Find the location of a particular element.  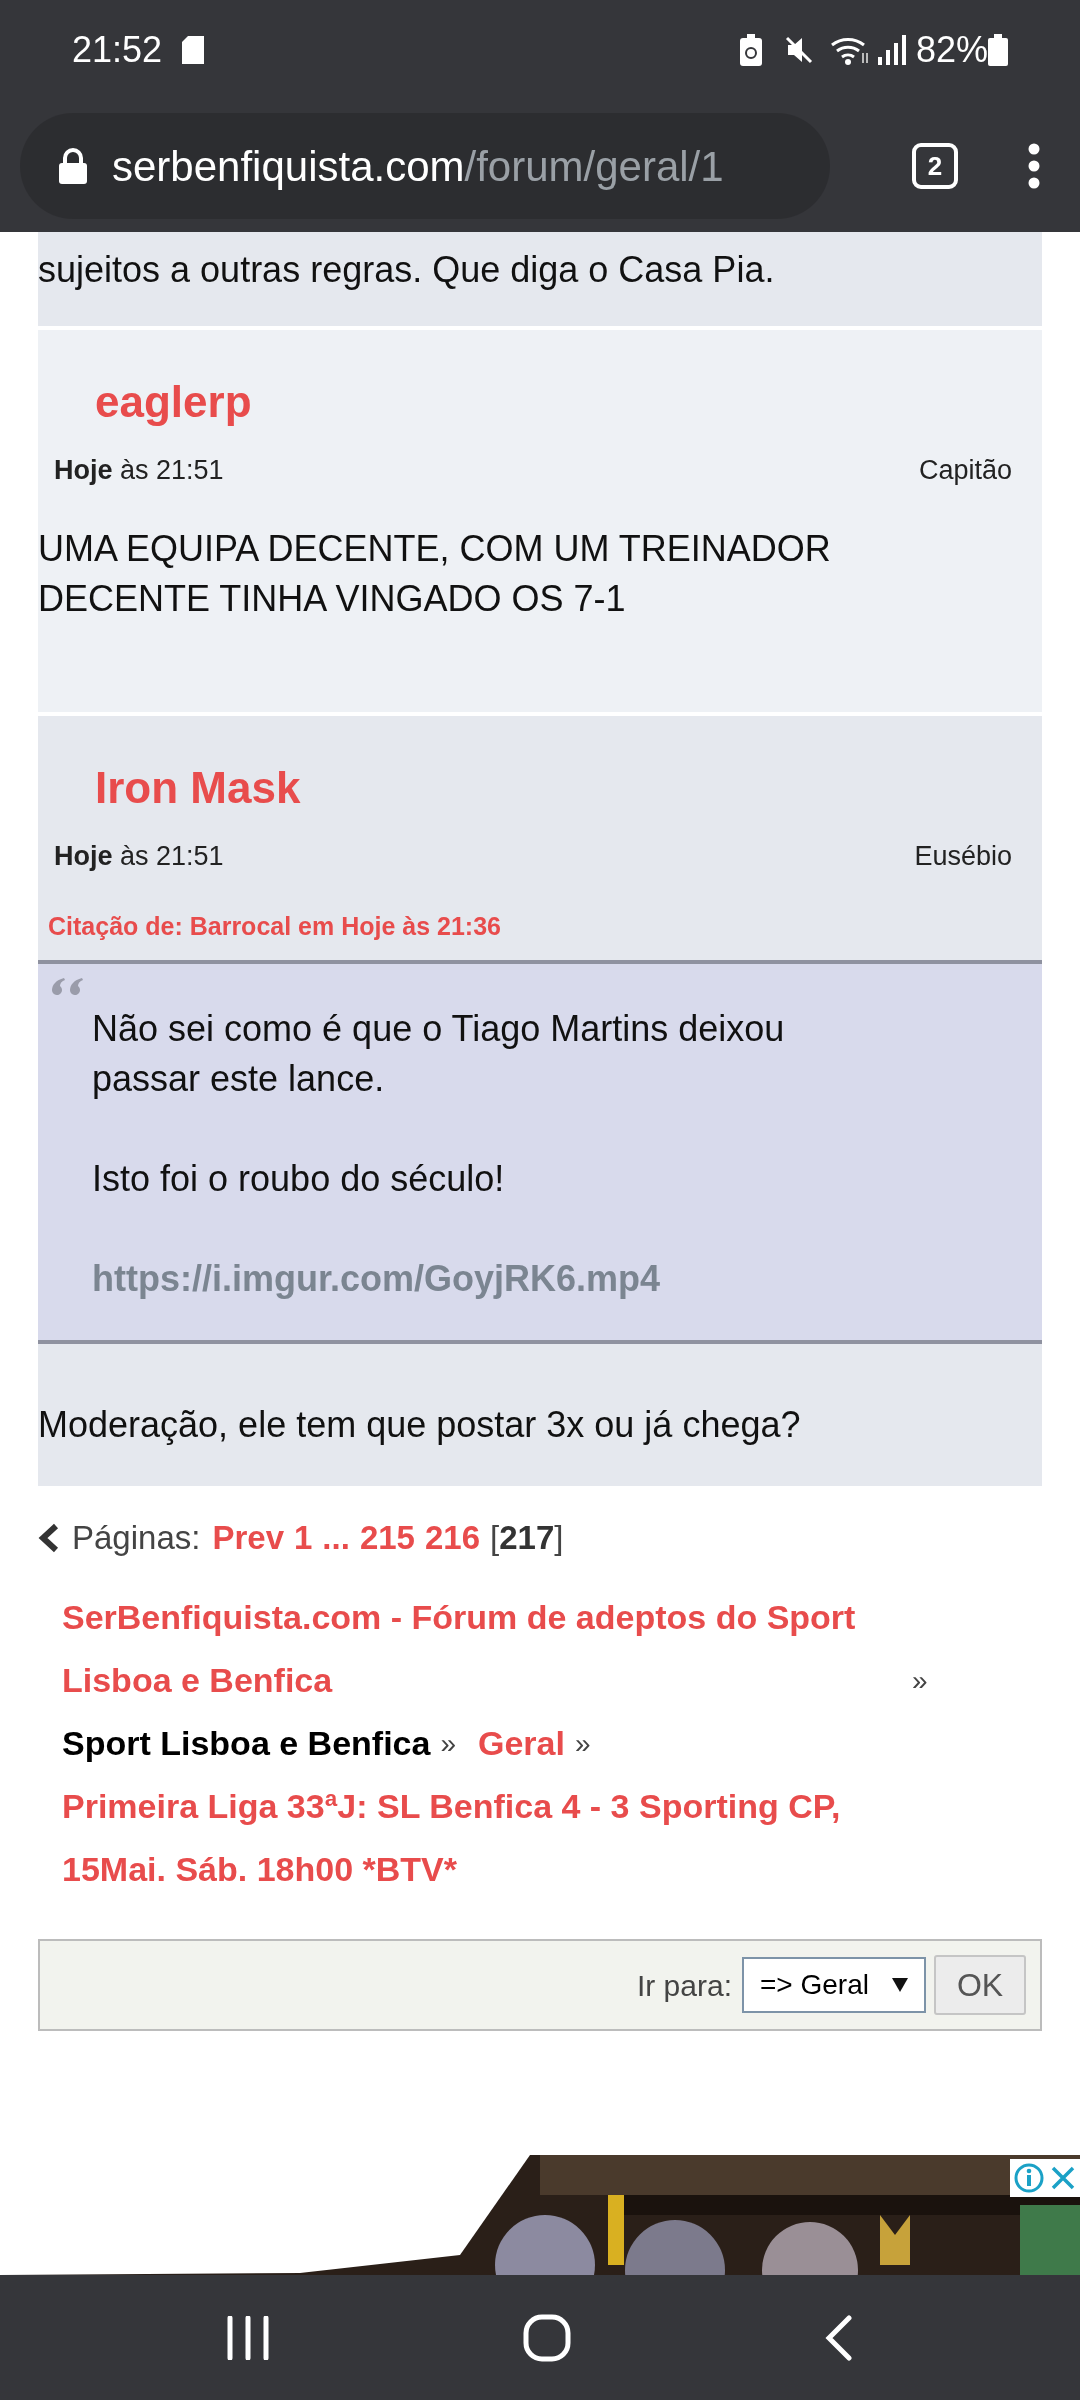

breadcrumb-link: SerBenfiquista.com - Fórum de adeptos do Sport Lisboa e Benfica is located at coordinates (482, 1649).